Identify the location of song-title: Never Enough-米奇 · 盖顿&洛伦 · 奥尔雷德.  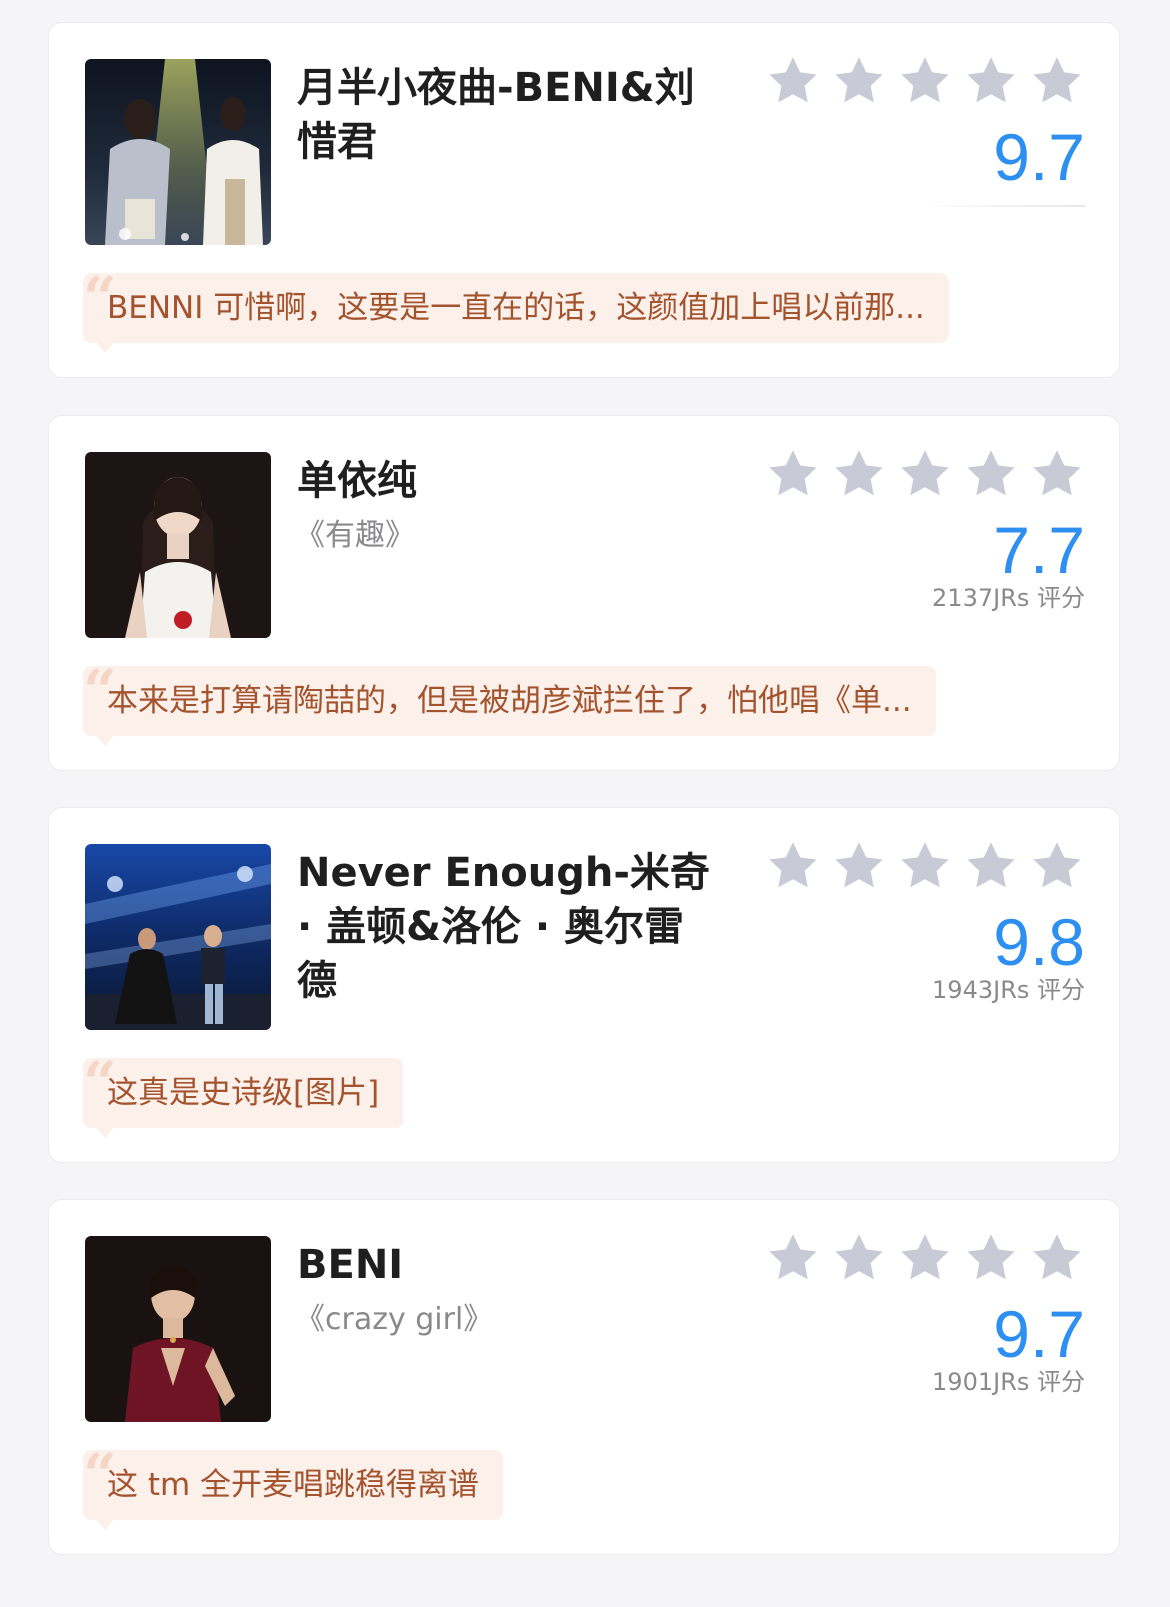
(503, 927).